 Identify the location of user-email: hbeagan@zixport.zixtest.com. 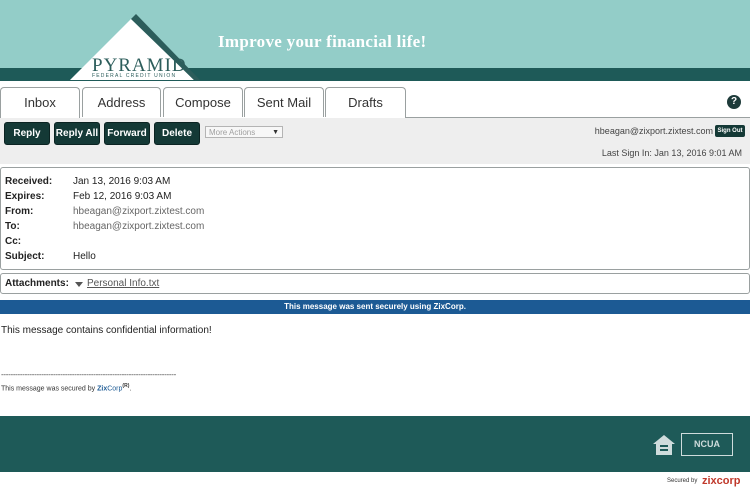
(653, 131).